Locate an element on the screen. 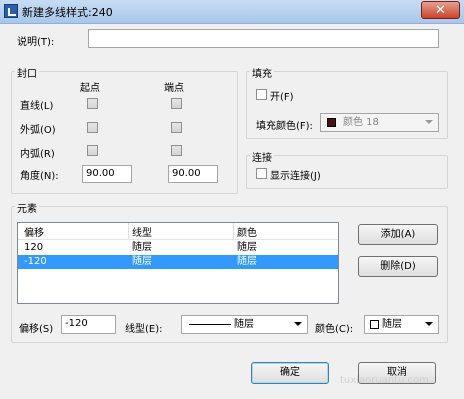 The image size is (464, 399). linetype-label: 线型(E): is located at coordinates (144, 329).